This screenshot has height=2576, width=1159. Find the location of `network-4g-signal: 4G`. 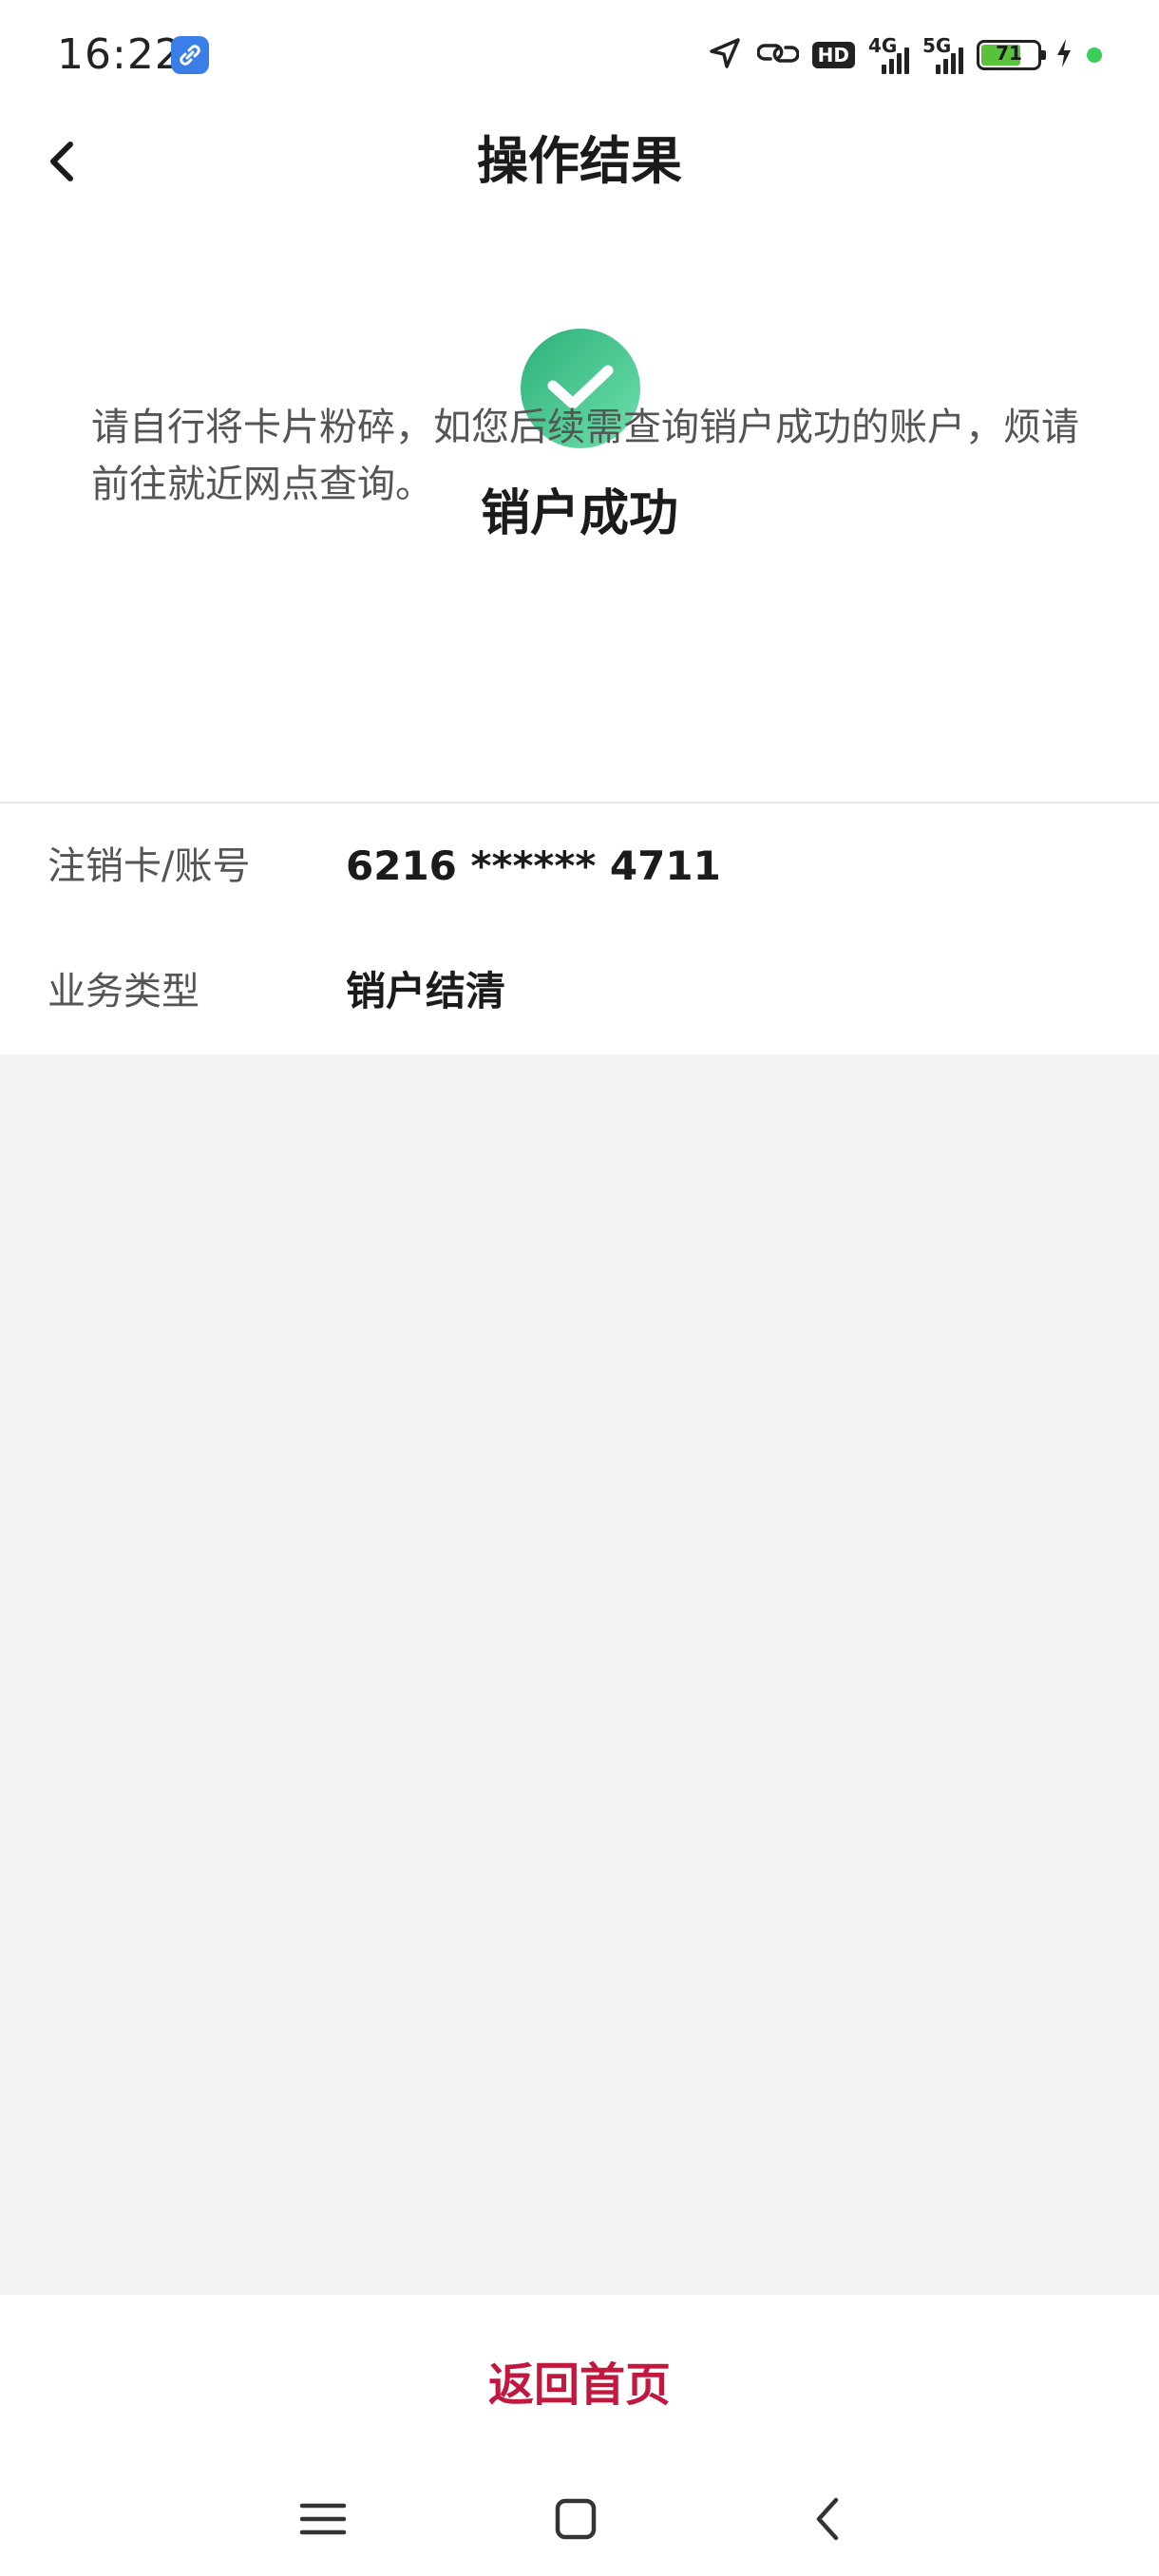

network-4g-signal: 4G is located at coordinates (888, 55).